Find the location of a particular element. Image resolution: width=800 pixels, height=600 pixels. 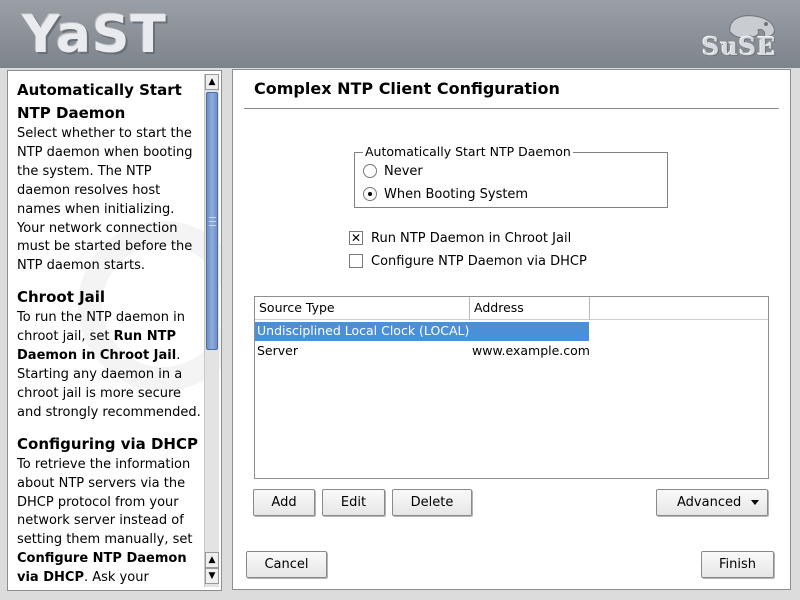

dialog-title: Complex NTP Client Configuration is located at coordinates (407, 88).